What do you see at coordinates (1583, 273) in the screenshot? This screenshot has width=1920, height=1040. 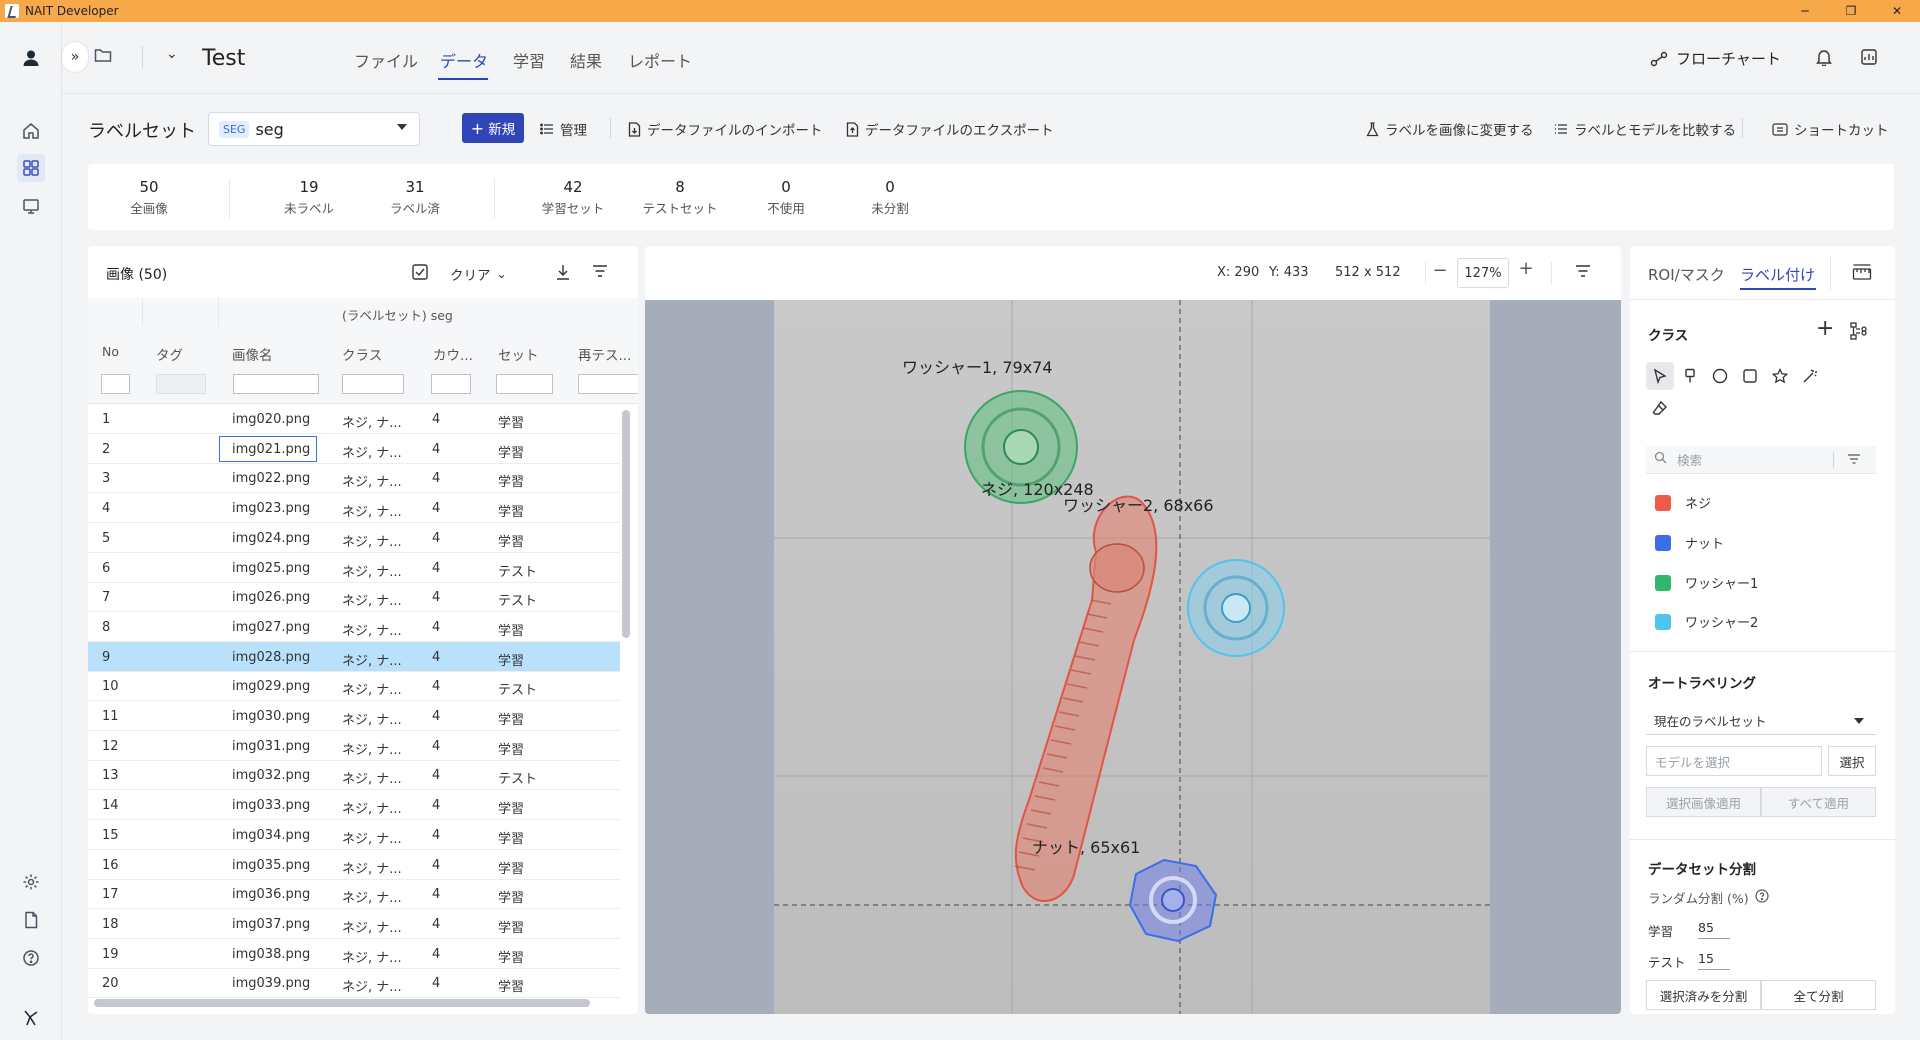 I see `canvas-settings-icon` at bounding box center [1583, 273].